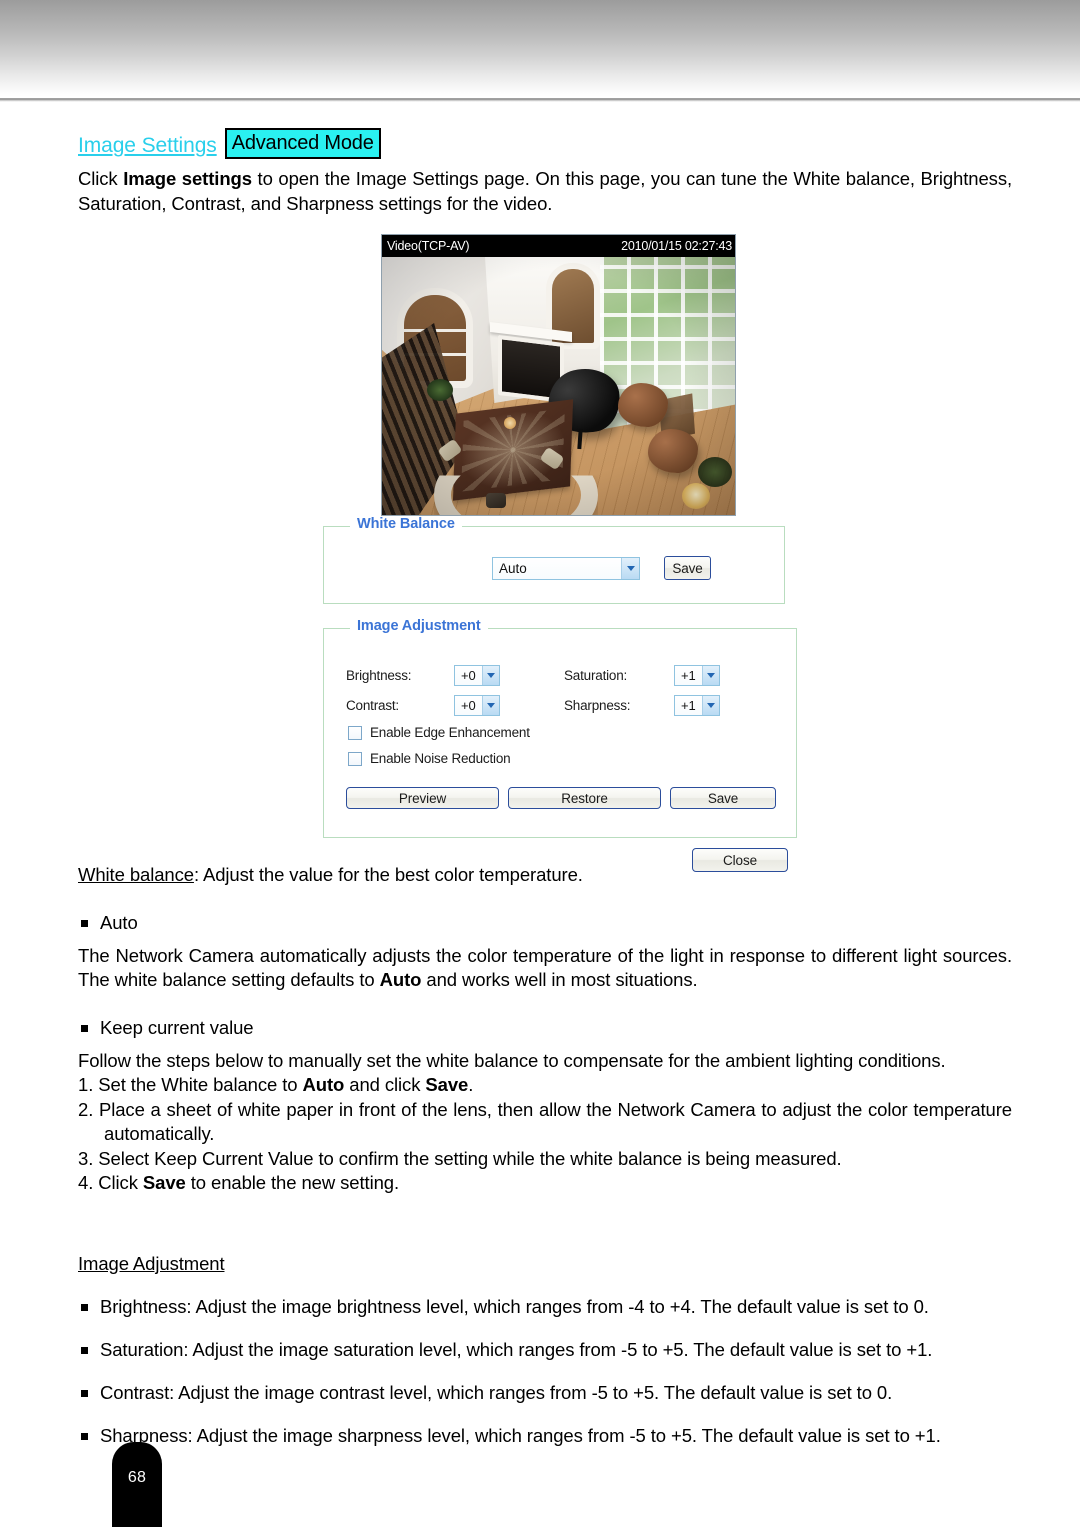 The image size is (1080, 1527). I want to click on brightness-label: Brightness:, so click(379, 675).